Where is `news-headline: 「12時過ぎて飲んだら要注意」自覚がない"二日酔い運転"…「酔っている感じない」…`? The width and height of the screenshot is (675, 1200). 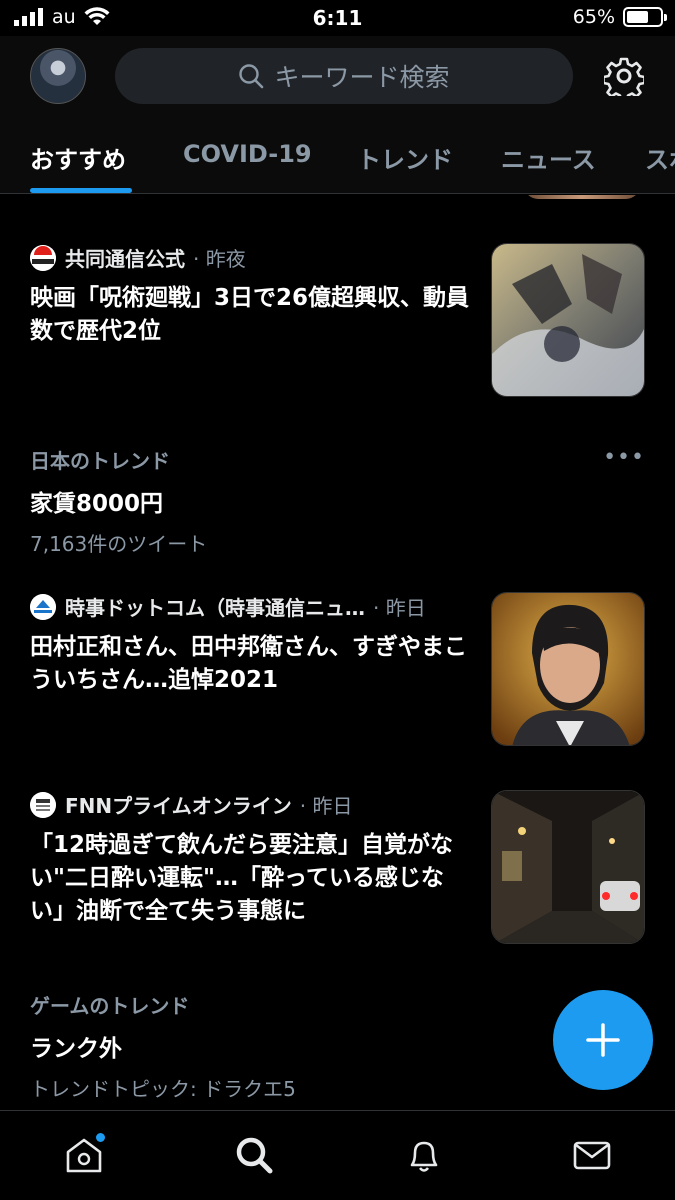
news-headline: 「12時過ぎて飲んだら要注意」自覚がない"二日酔い運転"…「酔っている感じない」… is located at coordinates (242, 878).